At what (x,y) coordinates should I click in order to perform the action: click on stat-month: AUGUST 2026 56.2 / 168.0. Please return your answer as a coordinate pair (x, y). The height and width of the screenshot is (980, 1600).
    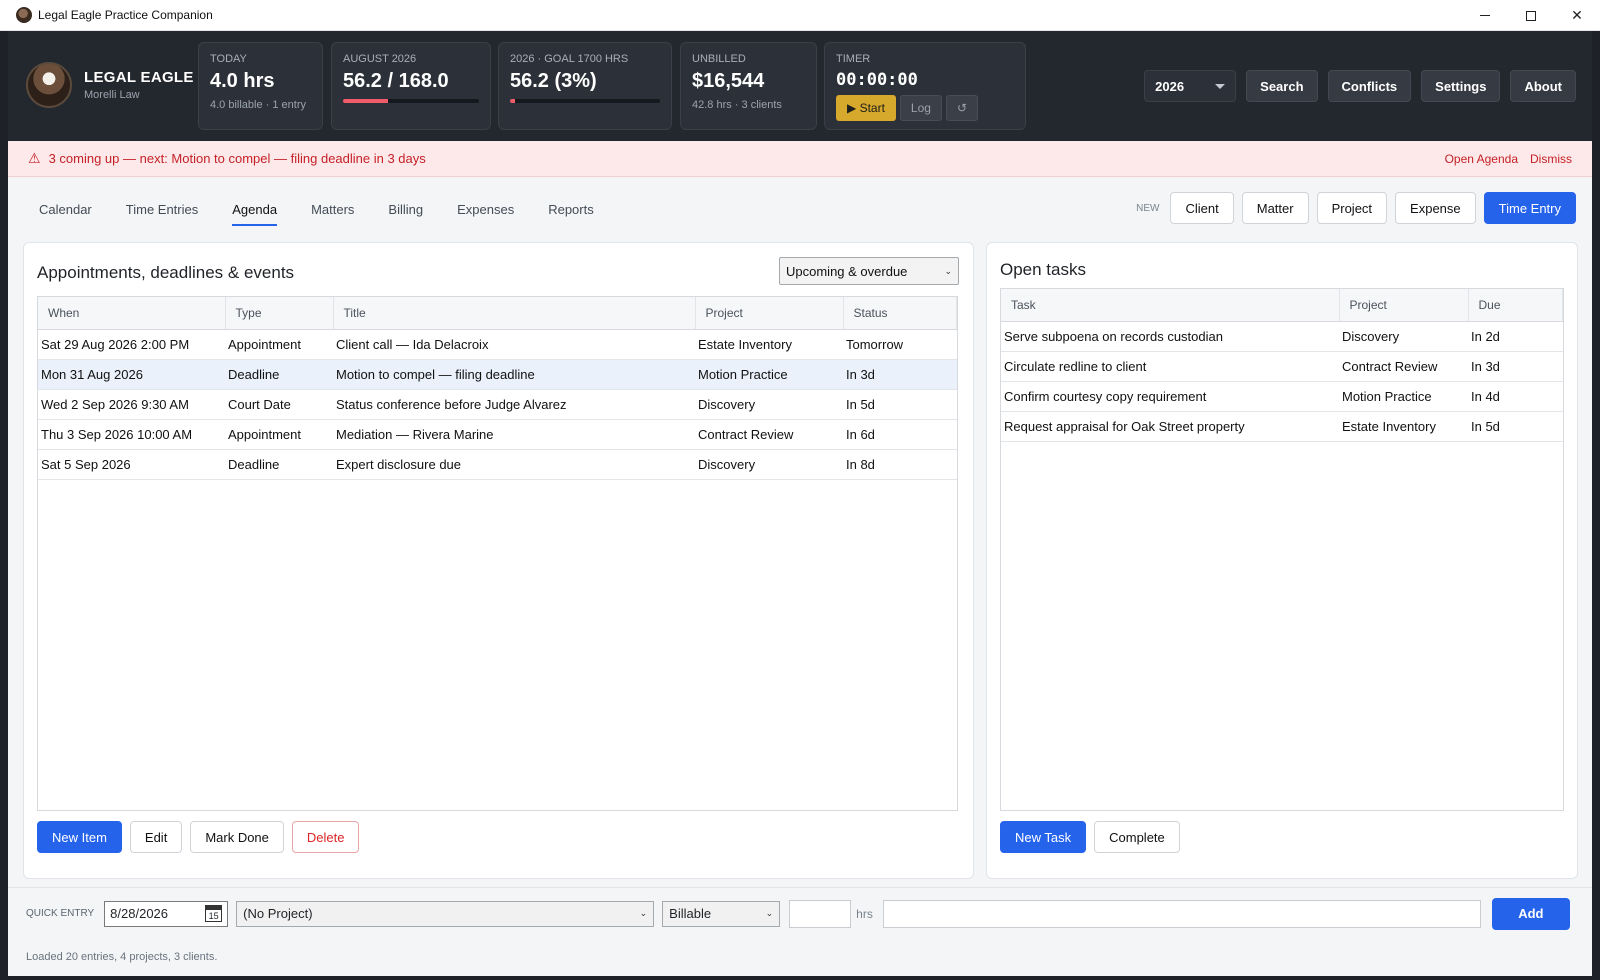
    Looking at the image, I should click on (411, 86).